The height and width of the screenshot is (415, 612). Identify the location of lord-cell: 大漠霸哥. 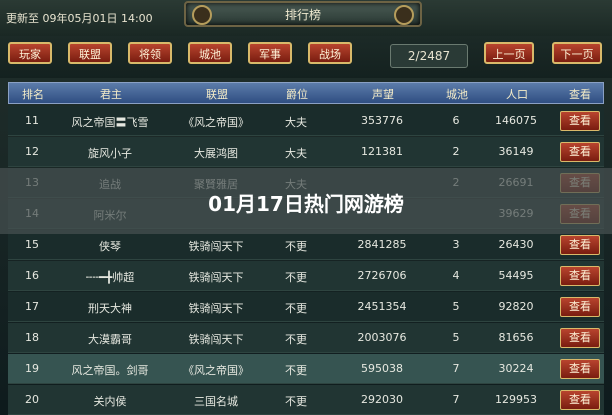
(110, 339).